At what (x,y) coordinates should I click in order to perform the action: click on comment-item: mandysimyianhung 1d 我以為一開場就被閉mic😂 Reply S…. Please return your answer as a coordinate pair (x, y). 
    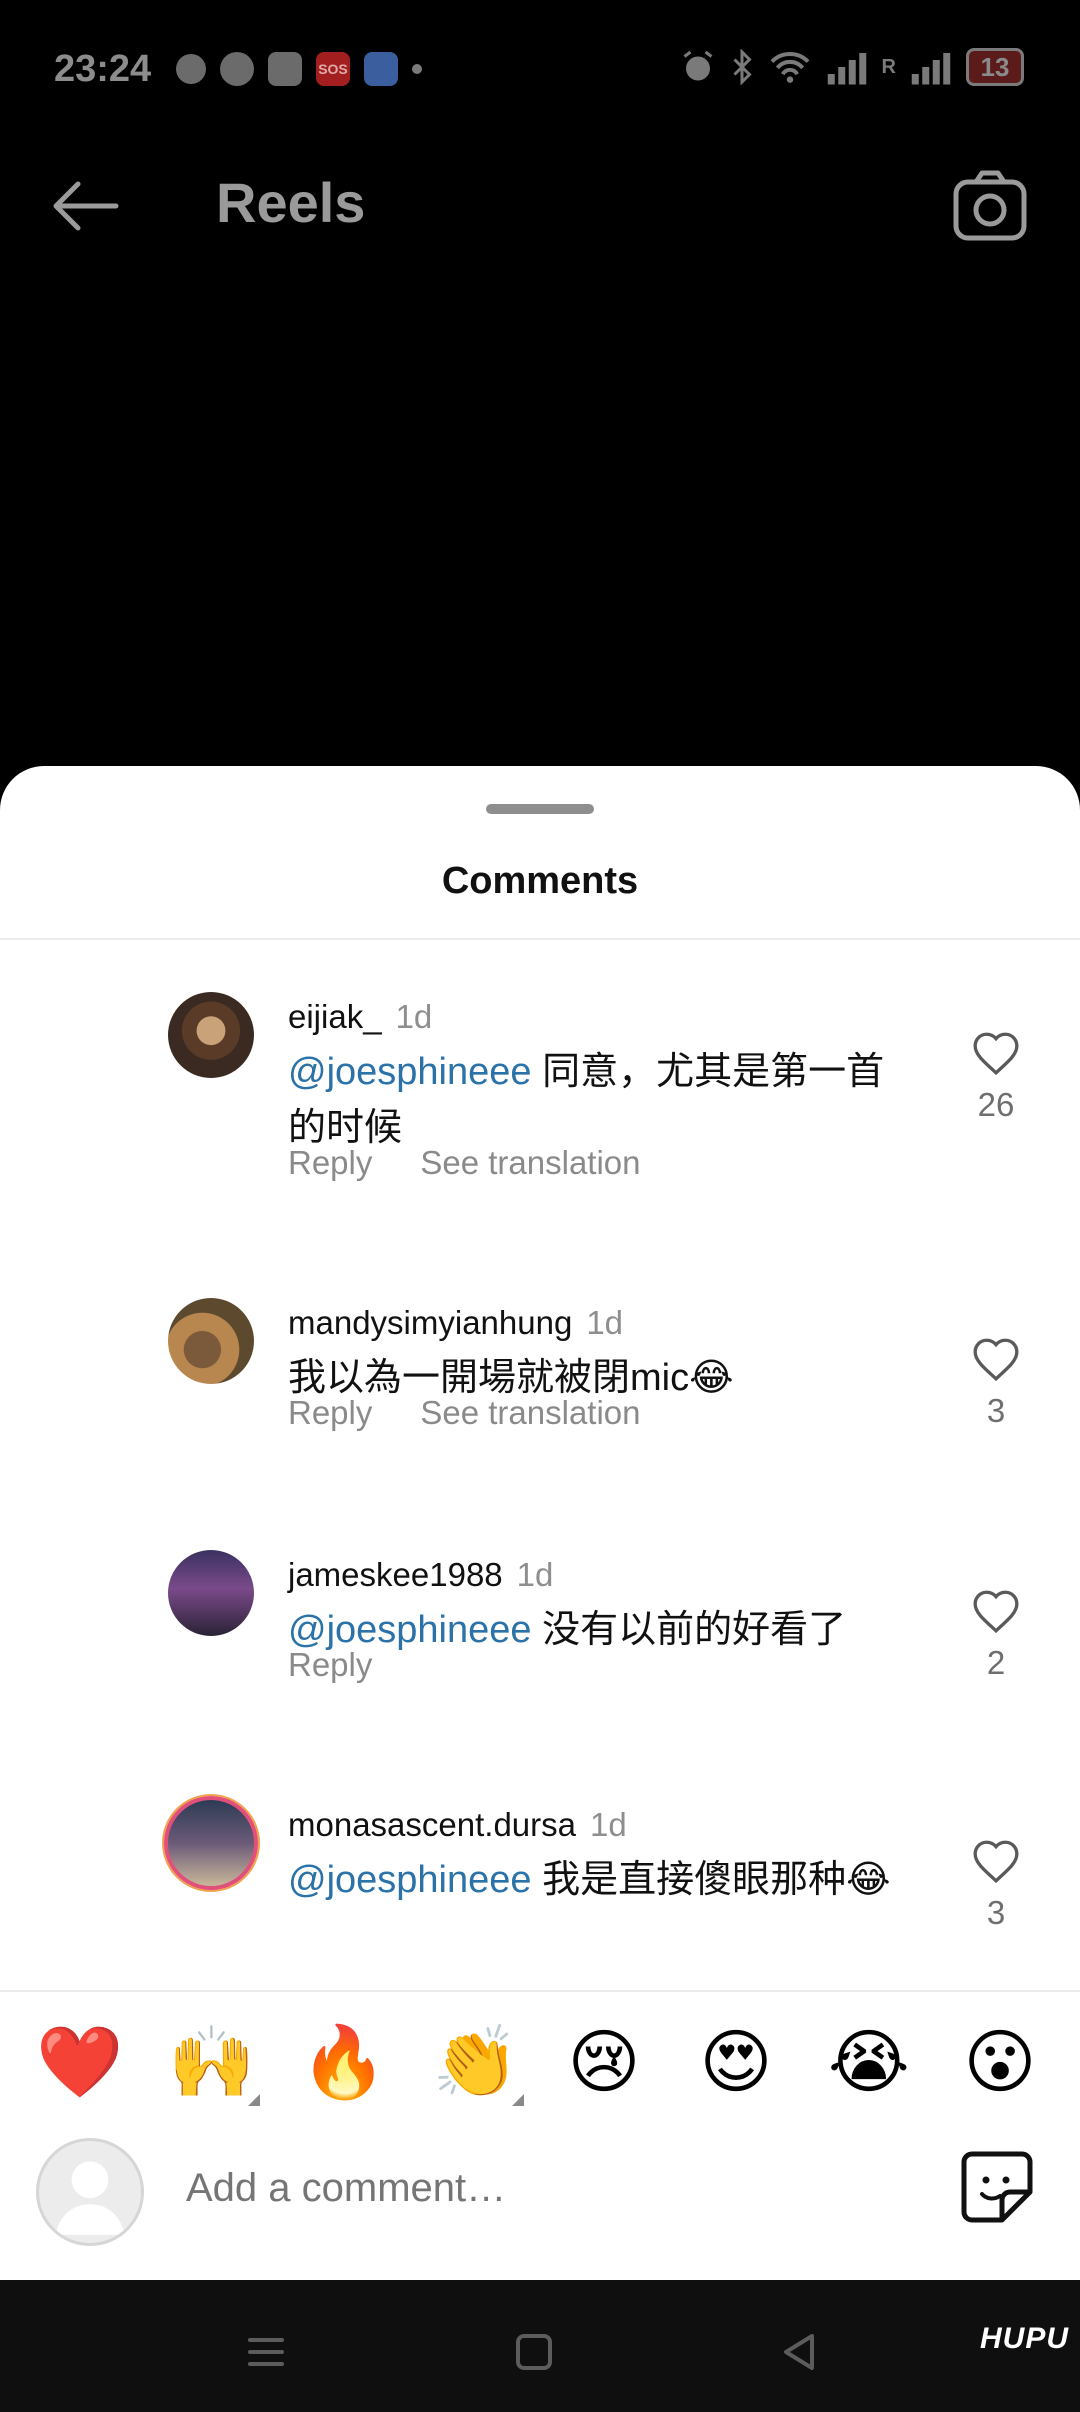
    Looking at the image, I should click on (540, 1398).